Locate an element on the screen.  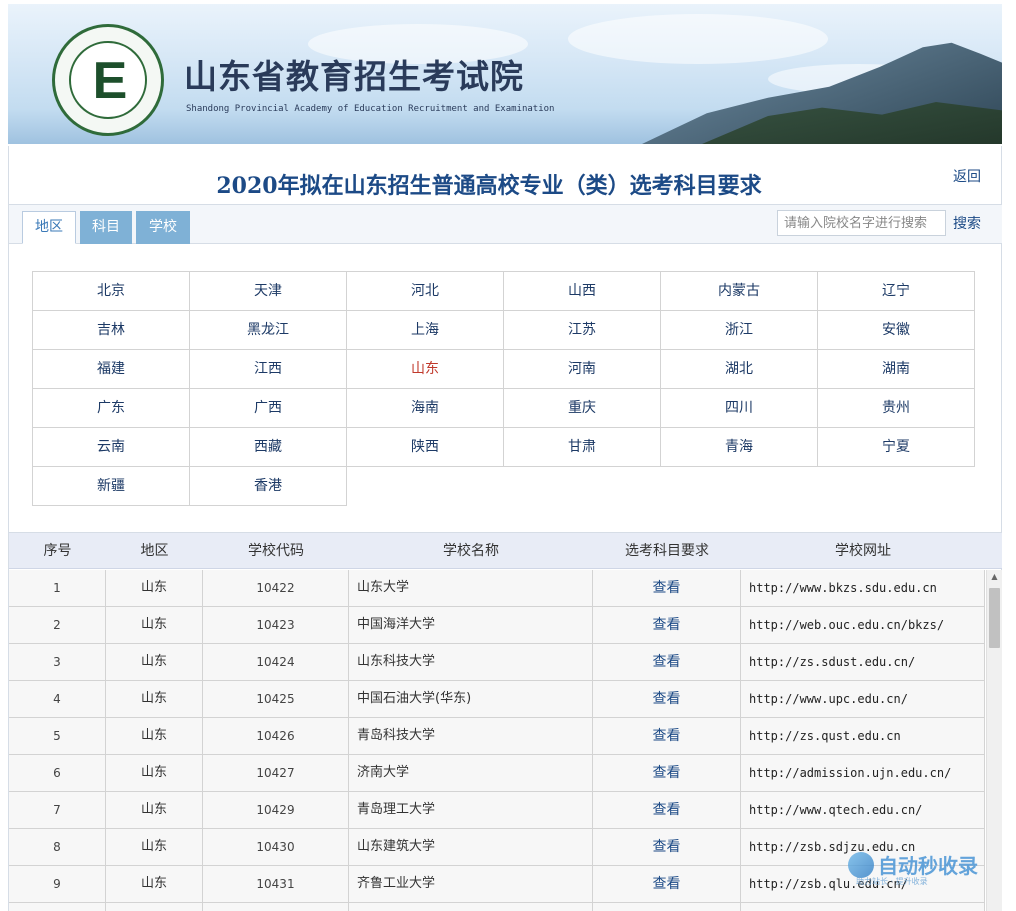
cell-no: 1 is located at coordinates (57, 588).